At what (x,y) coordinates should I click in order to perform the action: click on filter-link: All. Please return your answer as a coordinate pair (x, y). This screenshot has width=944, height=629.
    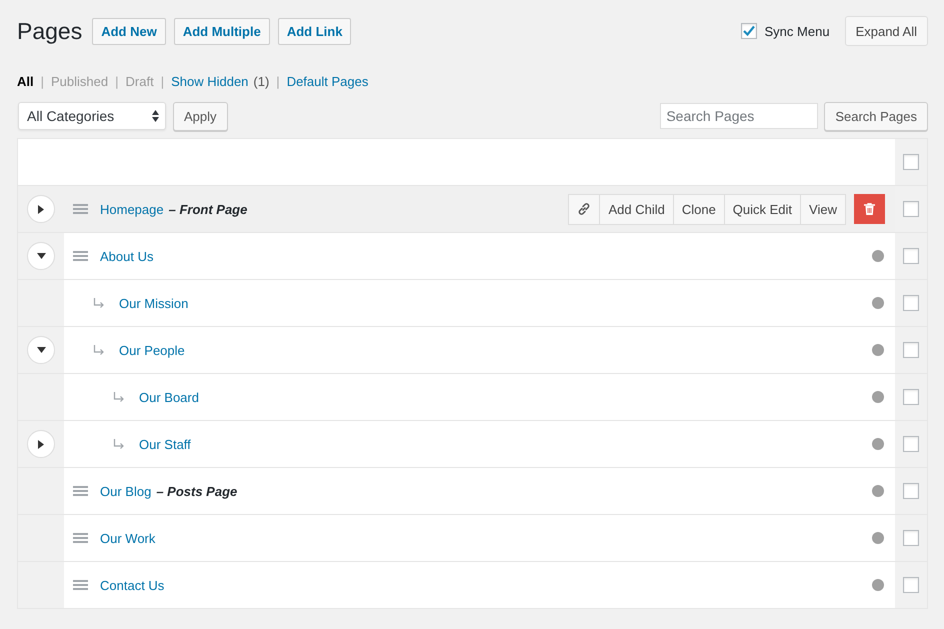
    Looking at the image, I should click on (25, 81).